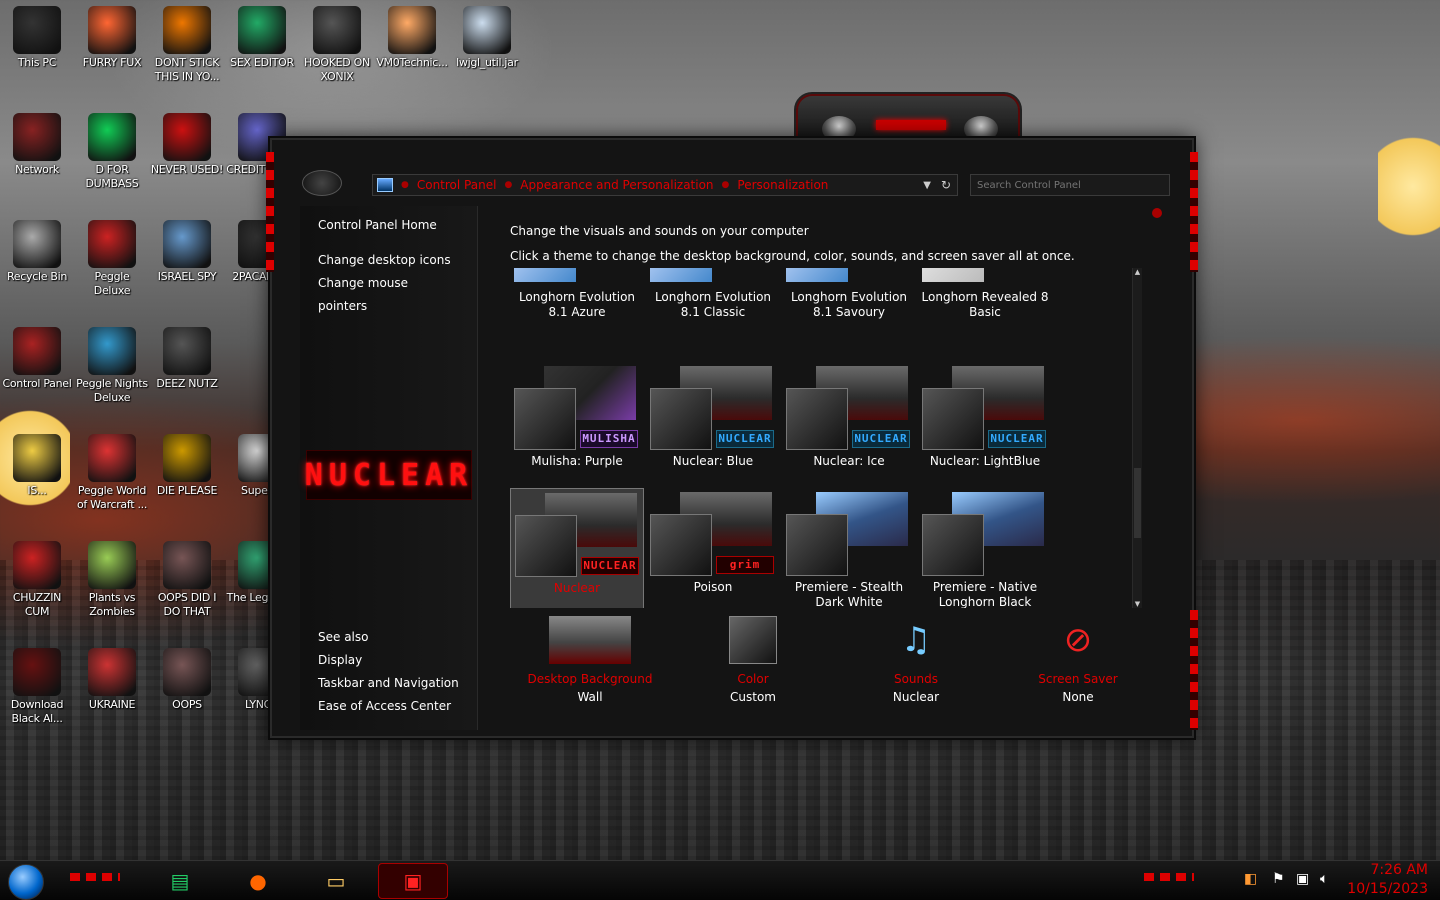 This screenshot has width=1440, height=900. I want to click on start-button, so click(26, 882).